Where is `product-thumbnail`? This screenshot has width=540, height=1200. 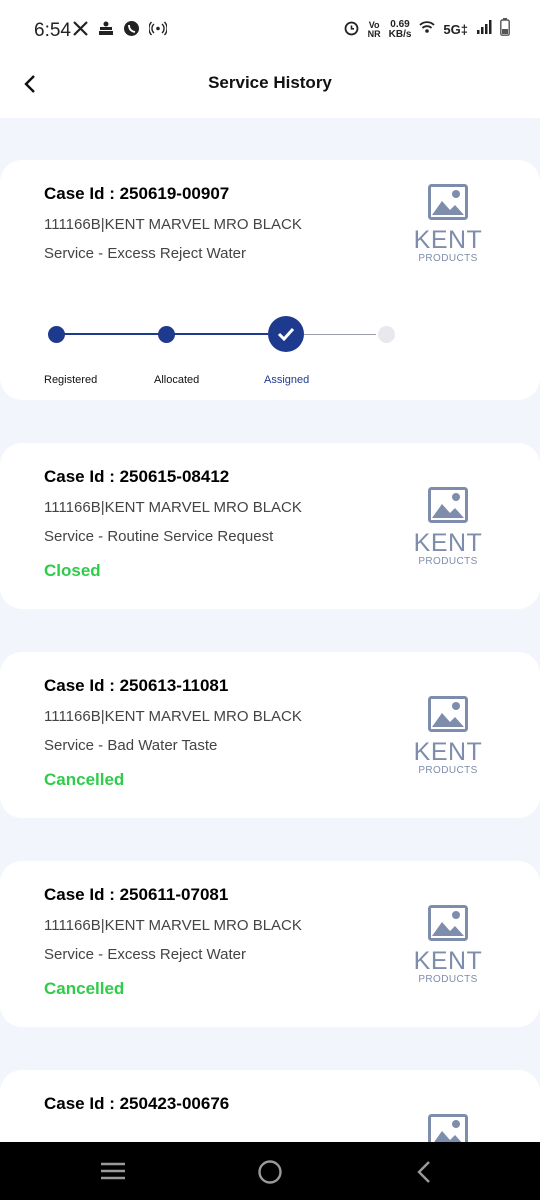
product-thumbnail is located at coordinates (448, 1128).